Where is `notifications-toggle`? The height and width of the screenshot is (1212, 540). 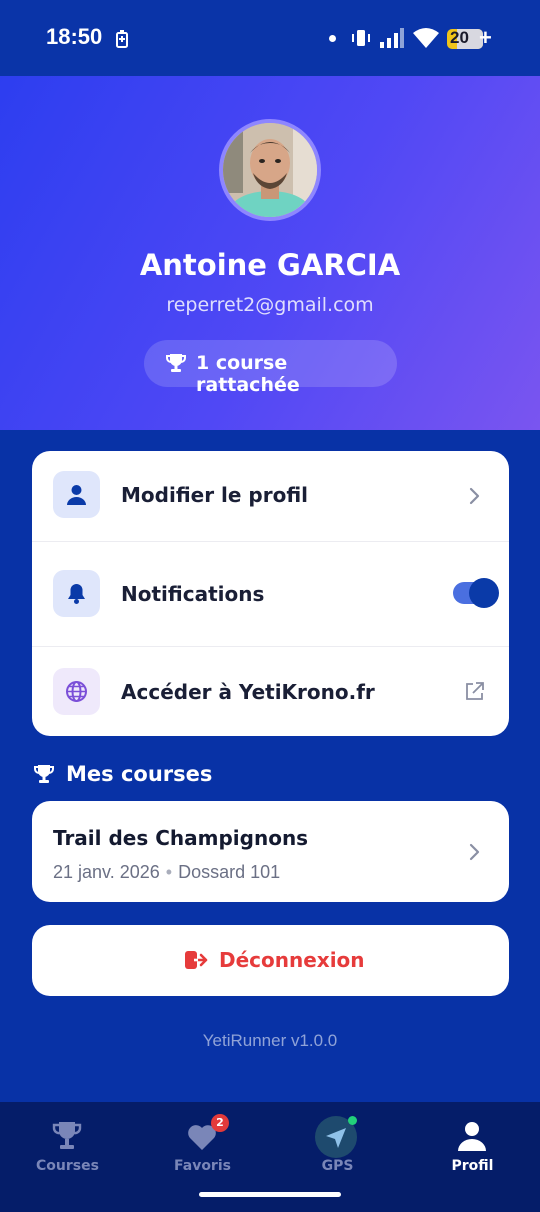 notifications-toggle is located at coordinates (476, 593).